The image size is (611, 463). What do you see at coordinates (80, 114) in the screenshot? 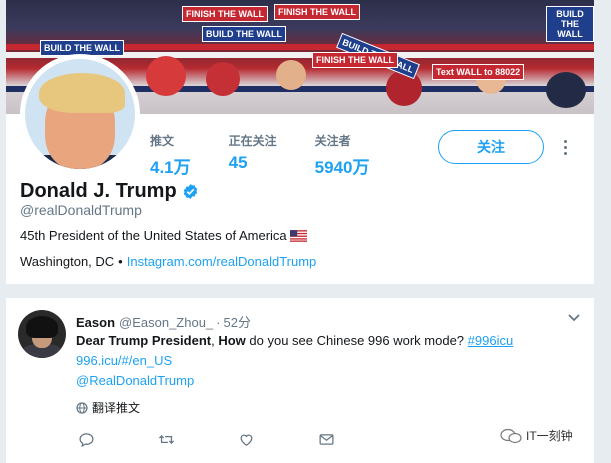
I see `profile-avatar` at bounding box center [80, 114].